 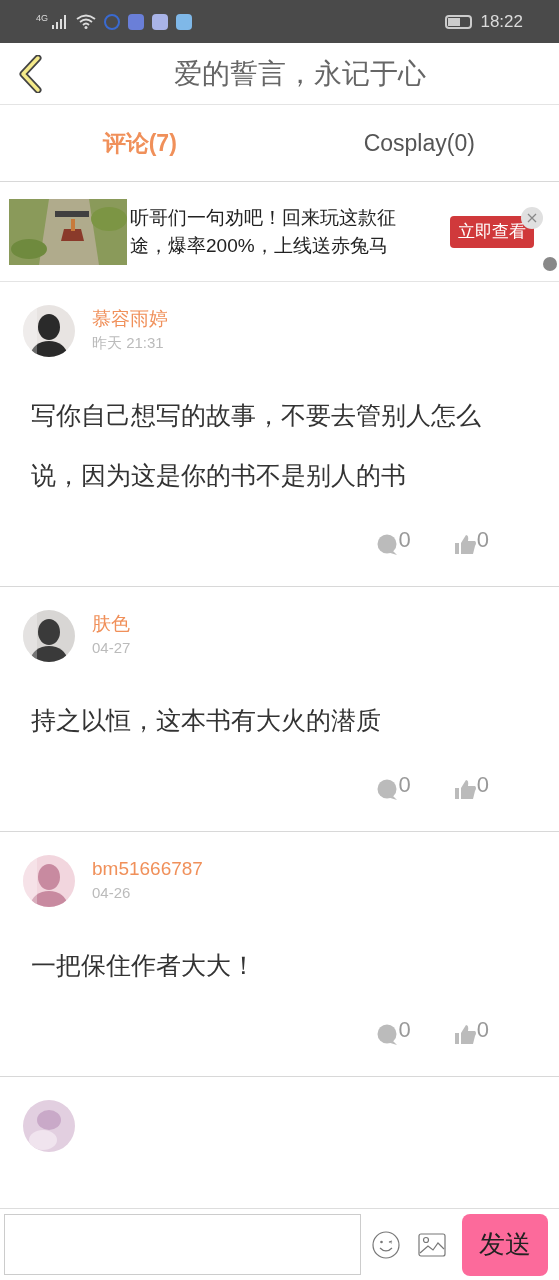 What do you see at coordinates (550, 264) in the screenshot?
I see `ad-badge-icon` at bounding box center [550, 264].